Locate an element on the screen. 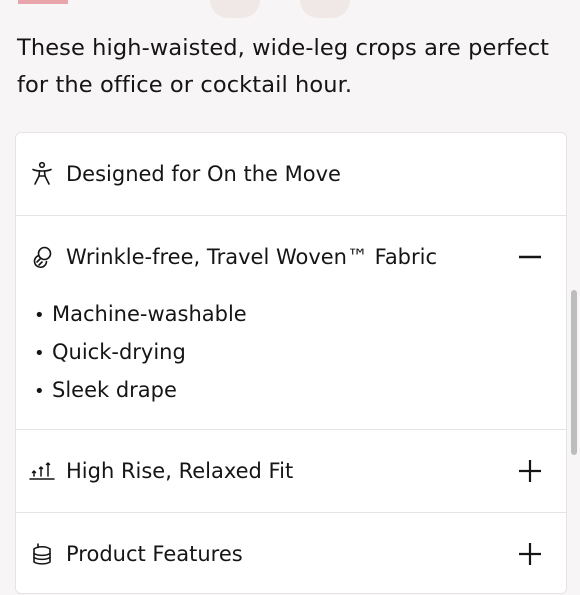 The image size is (580, 595). product-image-bottom-edge is located at coordinates (290, 10).